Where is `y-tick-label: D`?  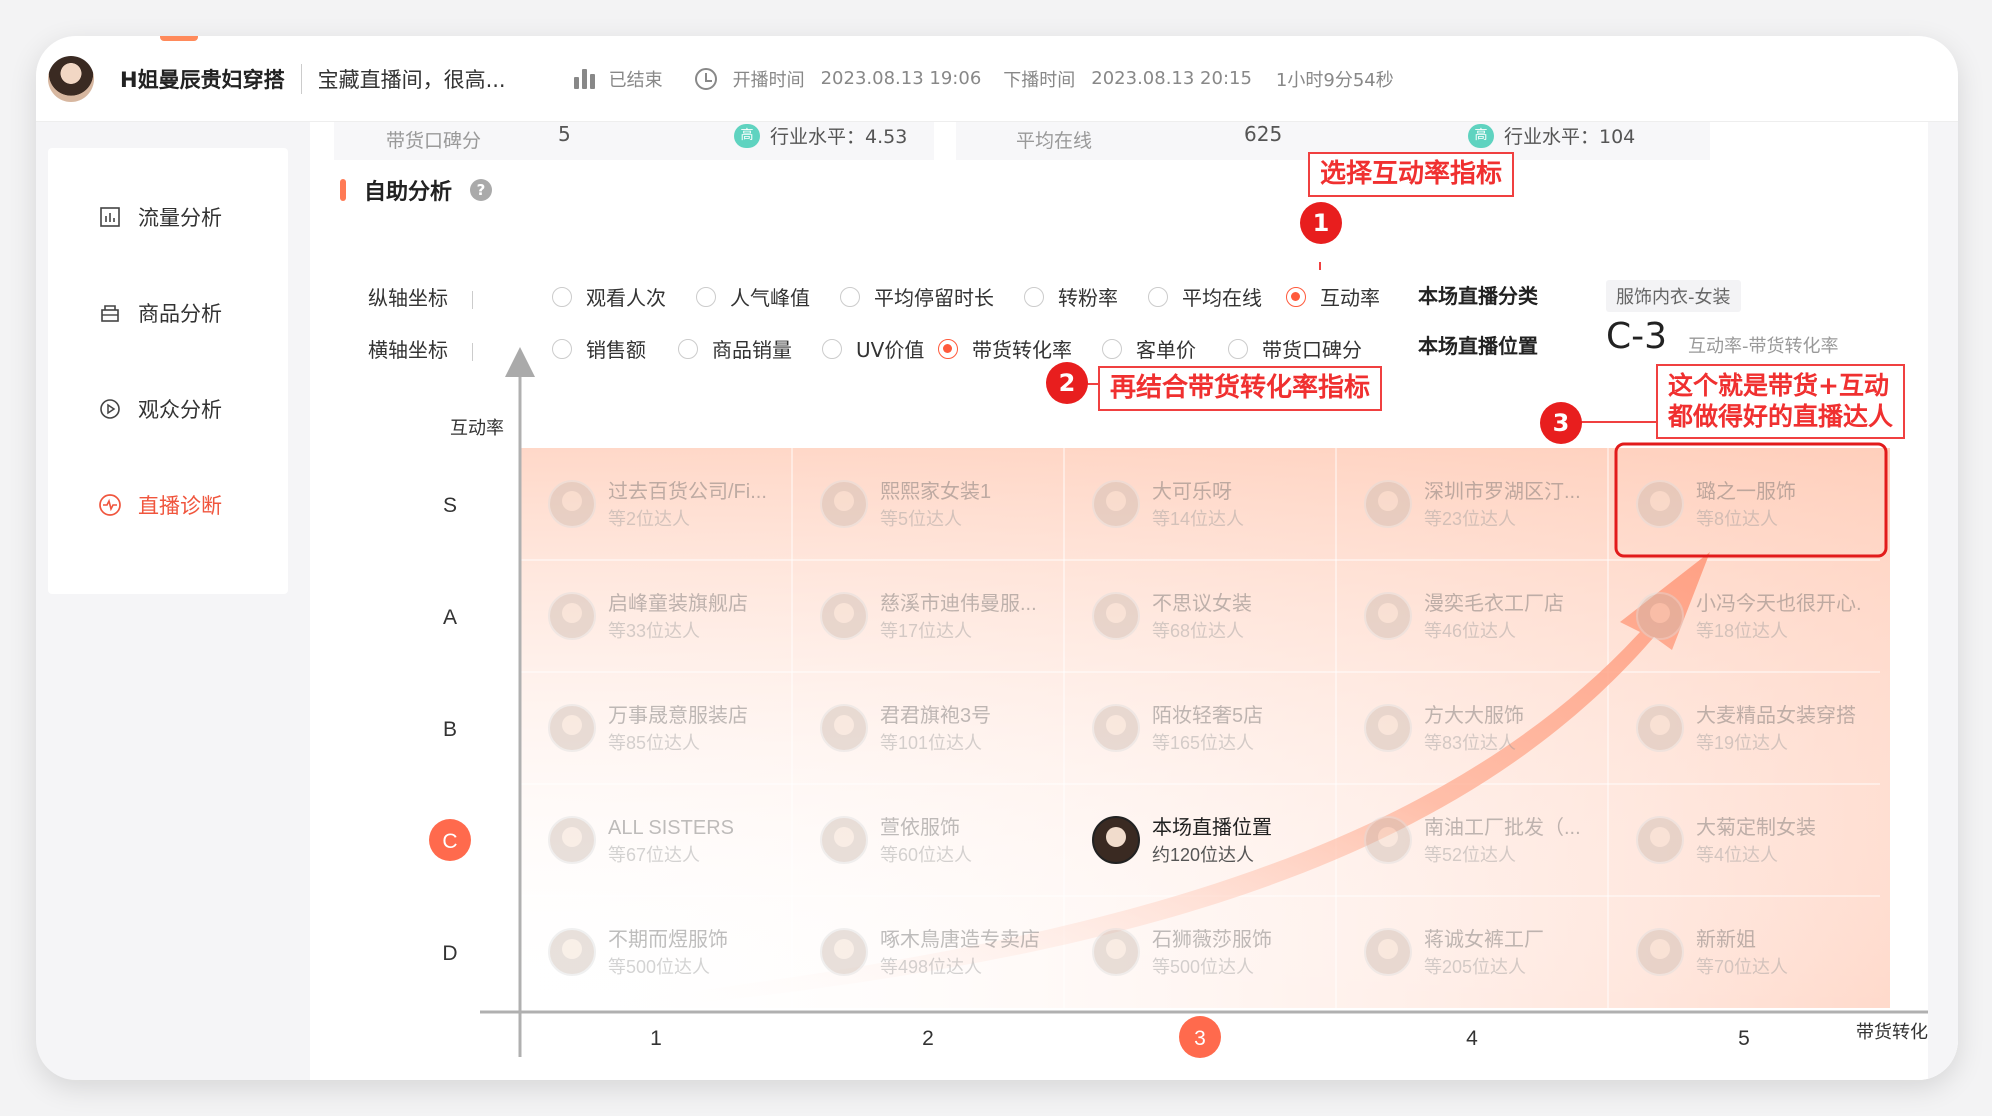
y-tick-label: D is located at coordinates (449, 953).